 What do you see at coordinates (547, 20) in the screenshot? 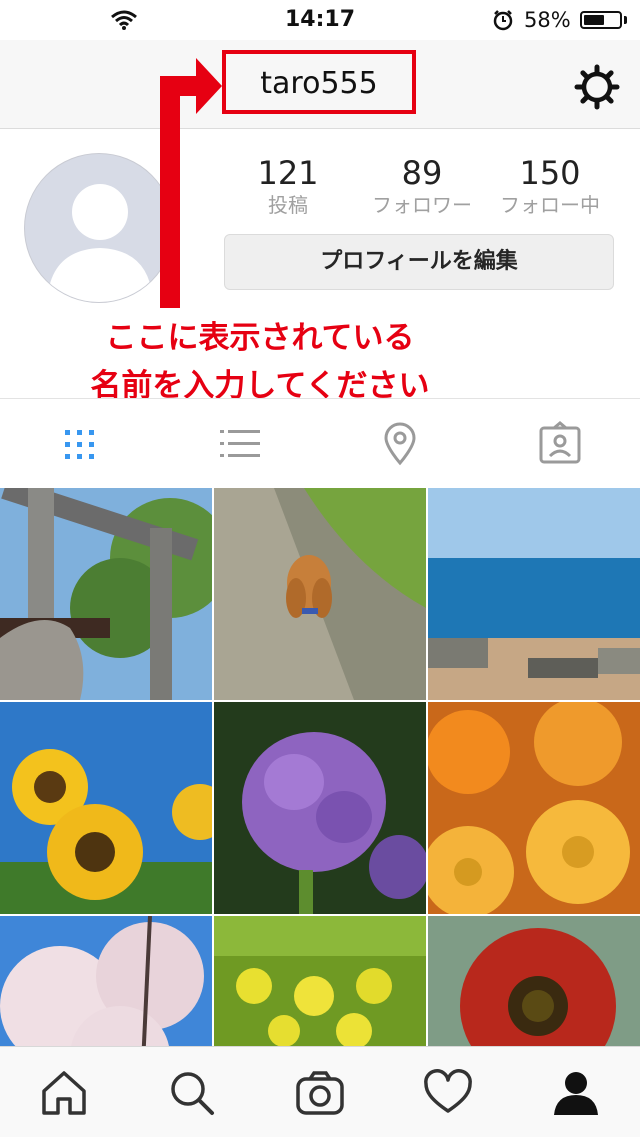
I see `battery-percent: 58%` at bounding box center [547, 20].